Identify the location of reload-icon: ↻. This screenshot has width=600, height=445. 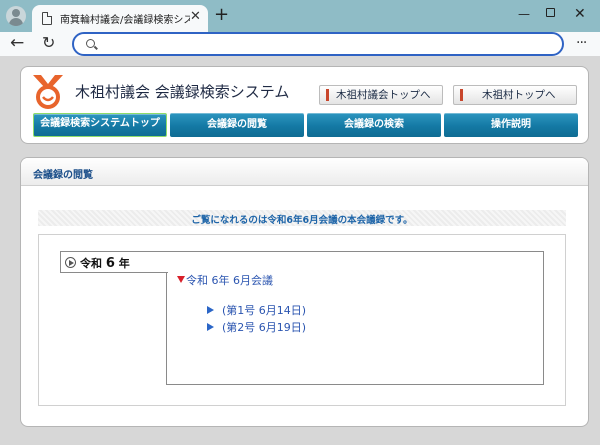
(48, 43).